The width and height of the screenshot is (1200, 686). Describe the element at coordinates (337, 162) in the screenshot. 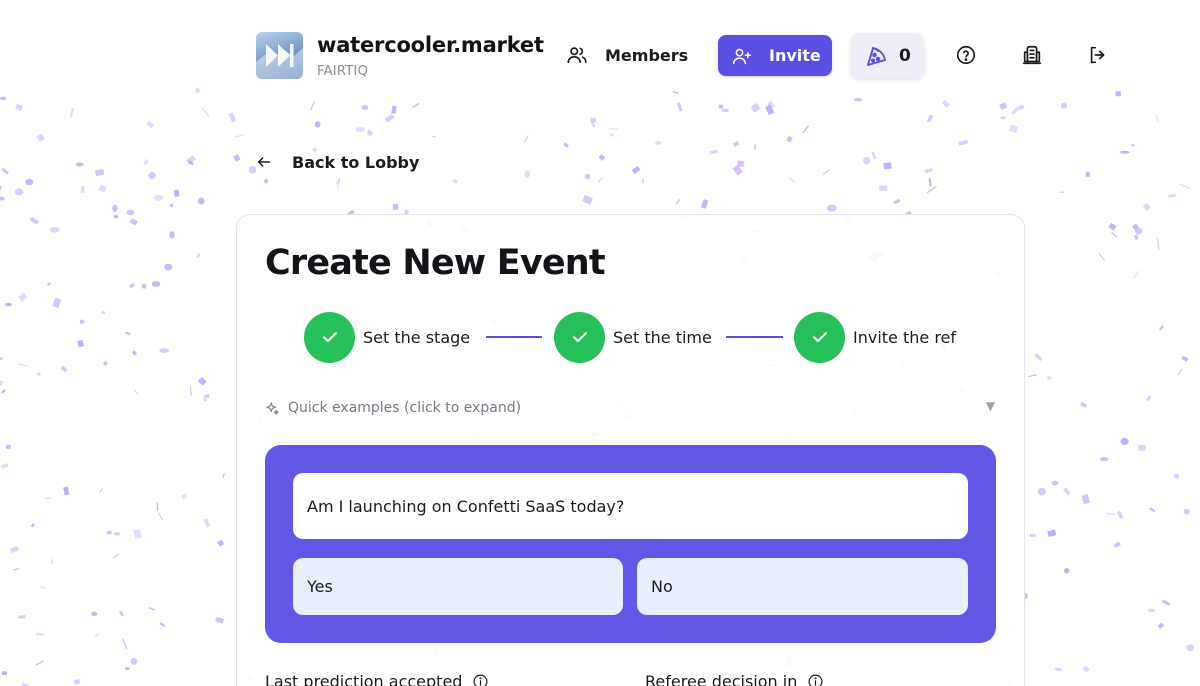

I see `back-to-lobby-link: Back to Lobby` at that location.